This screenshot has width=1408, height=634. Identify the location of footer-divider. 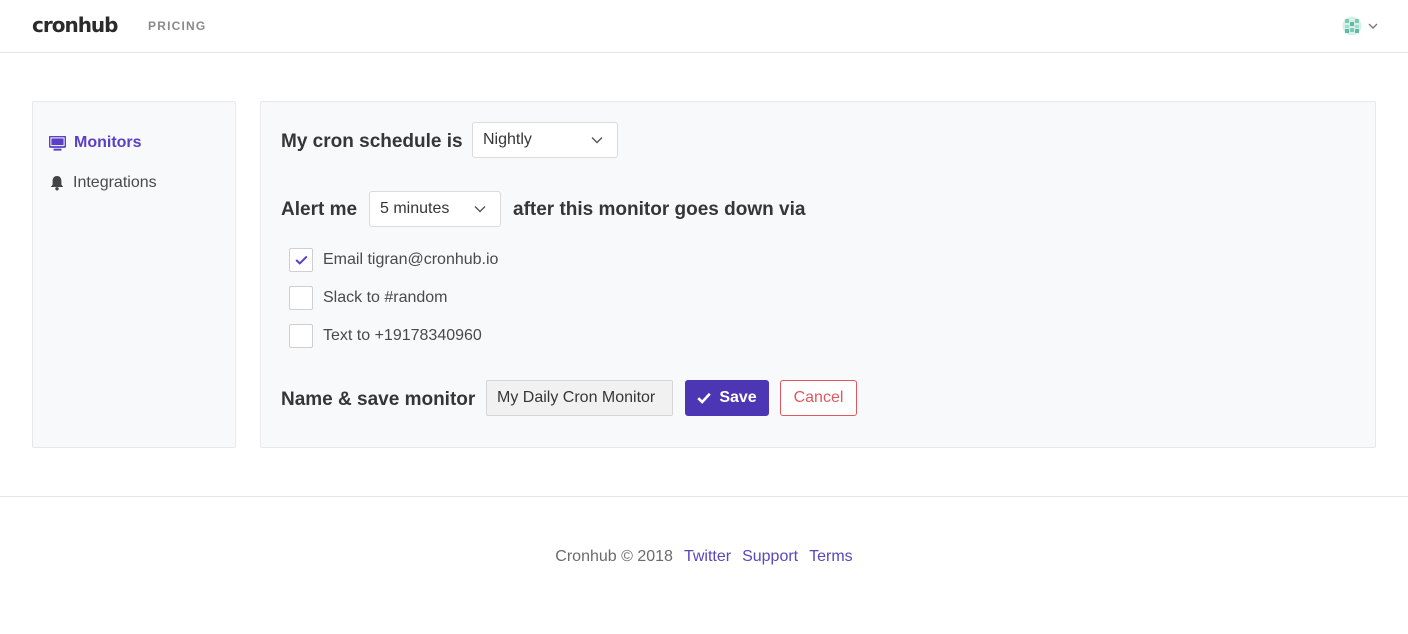
(704, 496).